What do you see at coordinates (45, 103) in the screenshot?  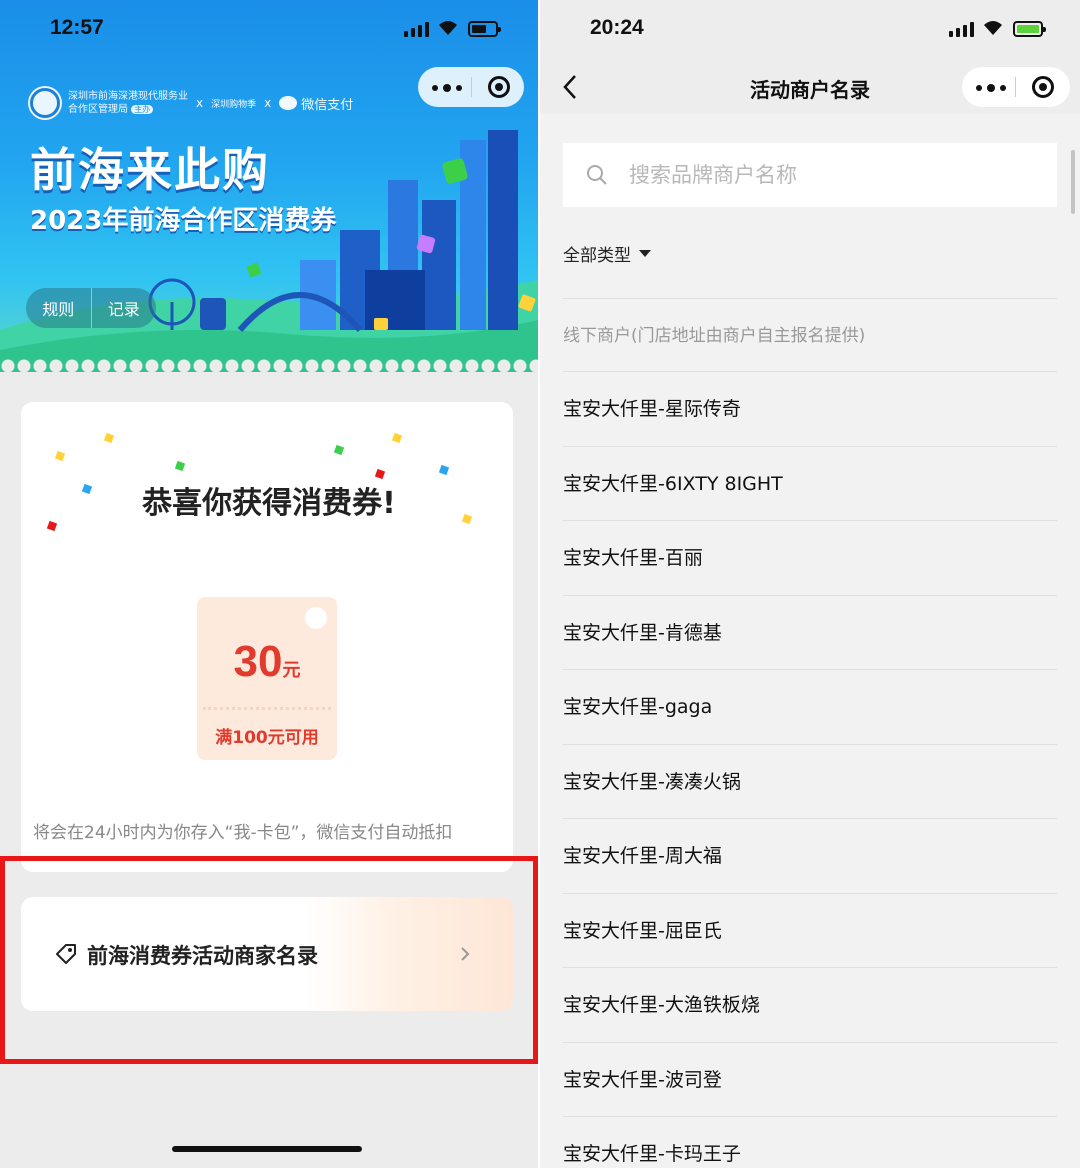 I see `government-emblem-icon` at bounding box center [45, 103].